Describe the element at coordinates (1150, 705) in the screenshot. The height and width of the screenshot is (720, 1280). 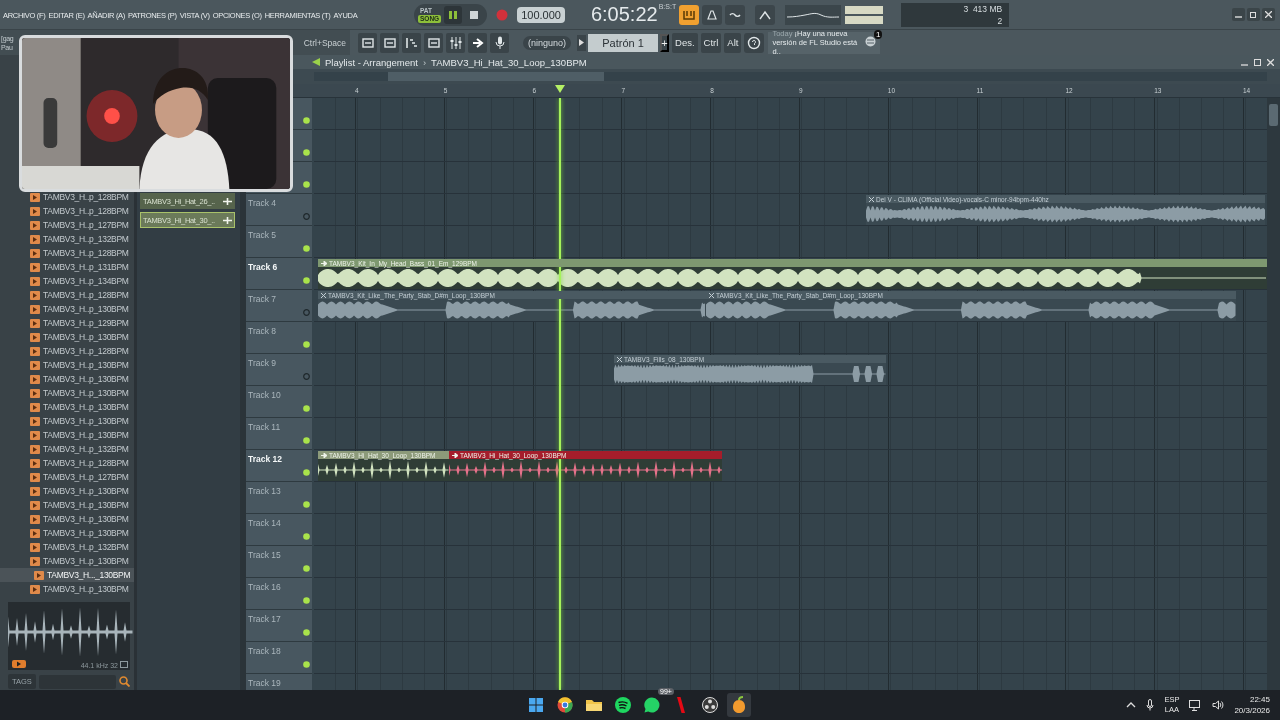
I see `microphone-icon` at that location.